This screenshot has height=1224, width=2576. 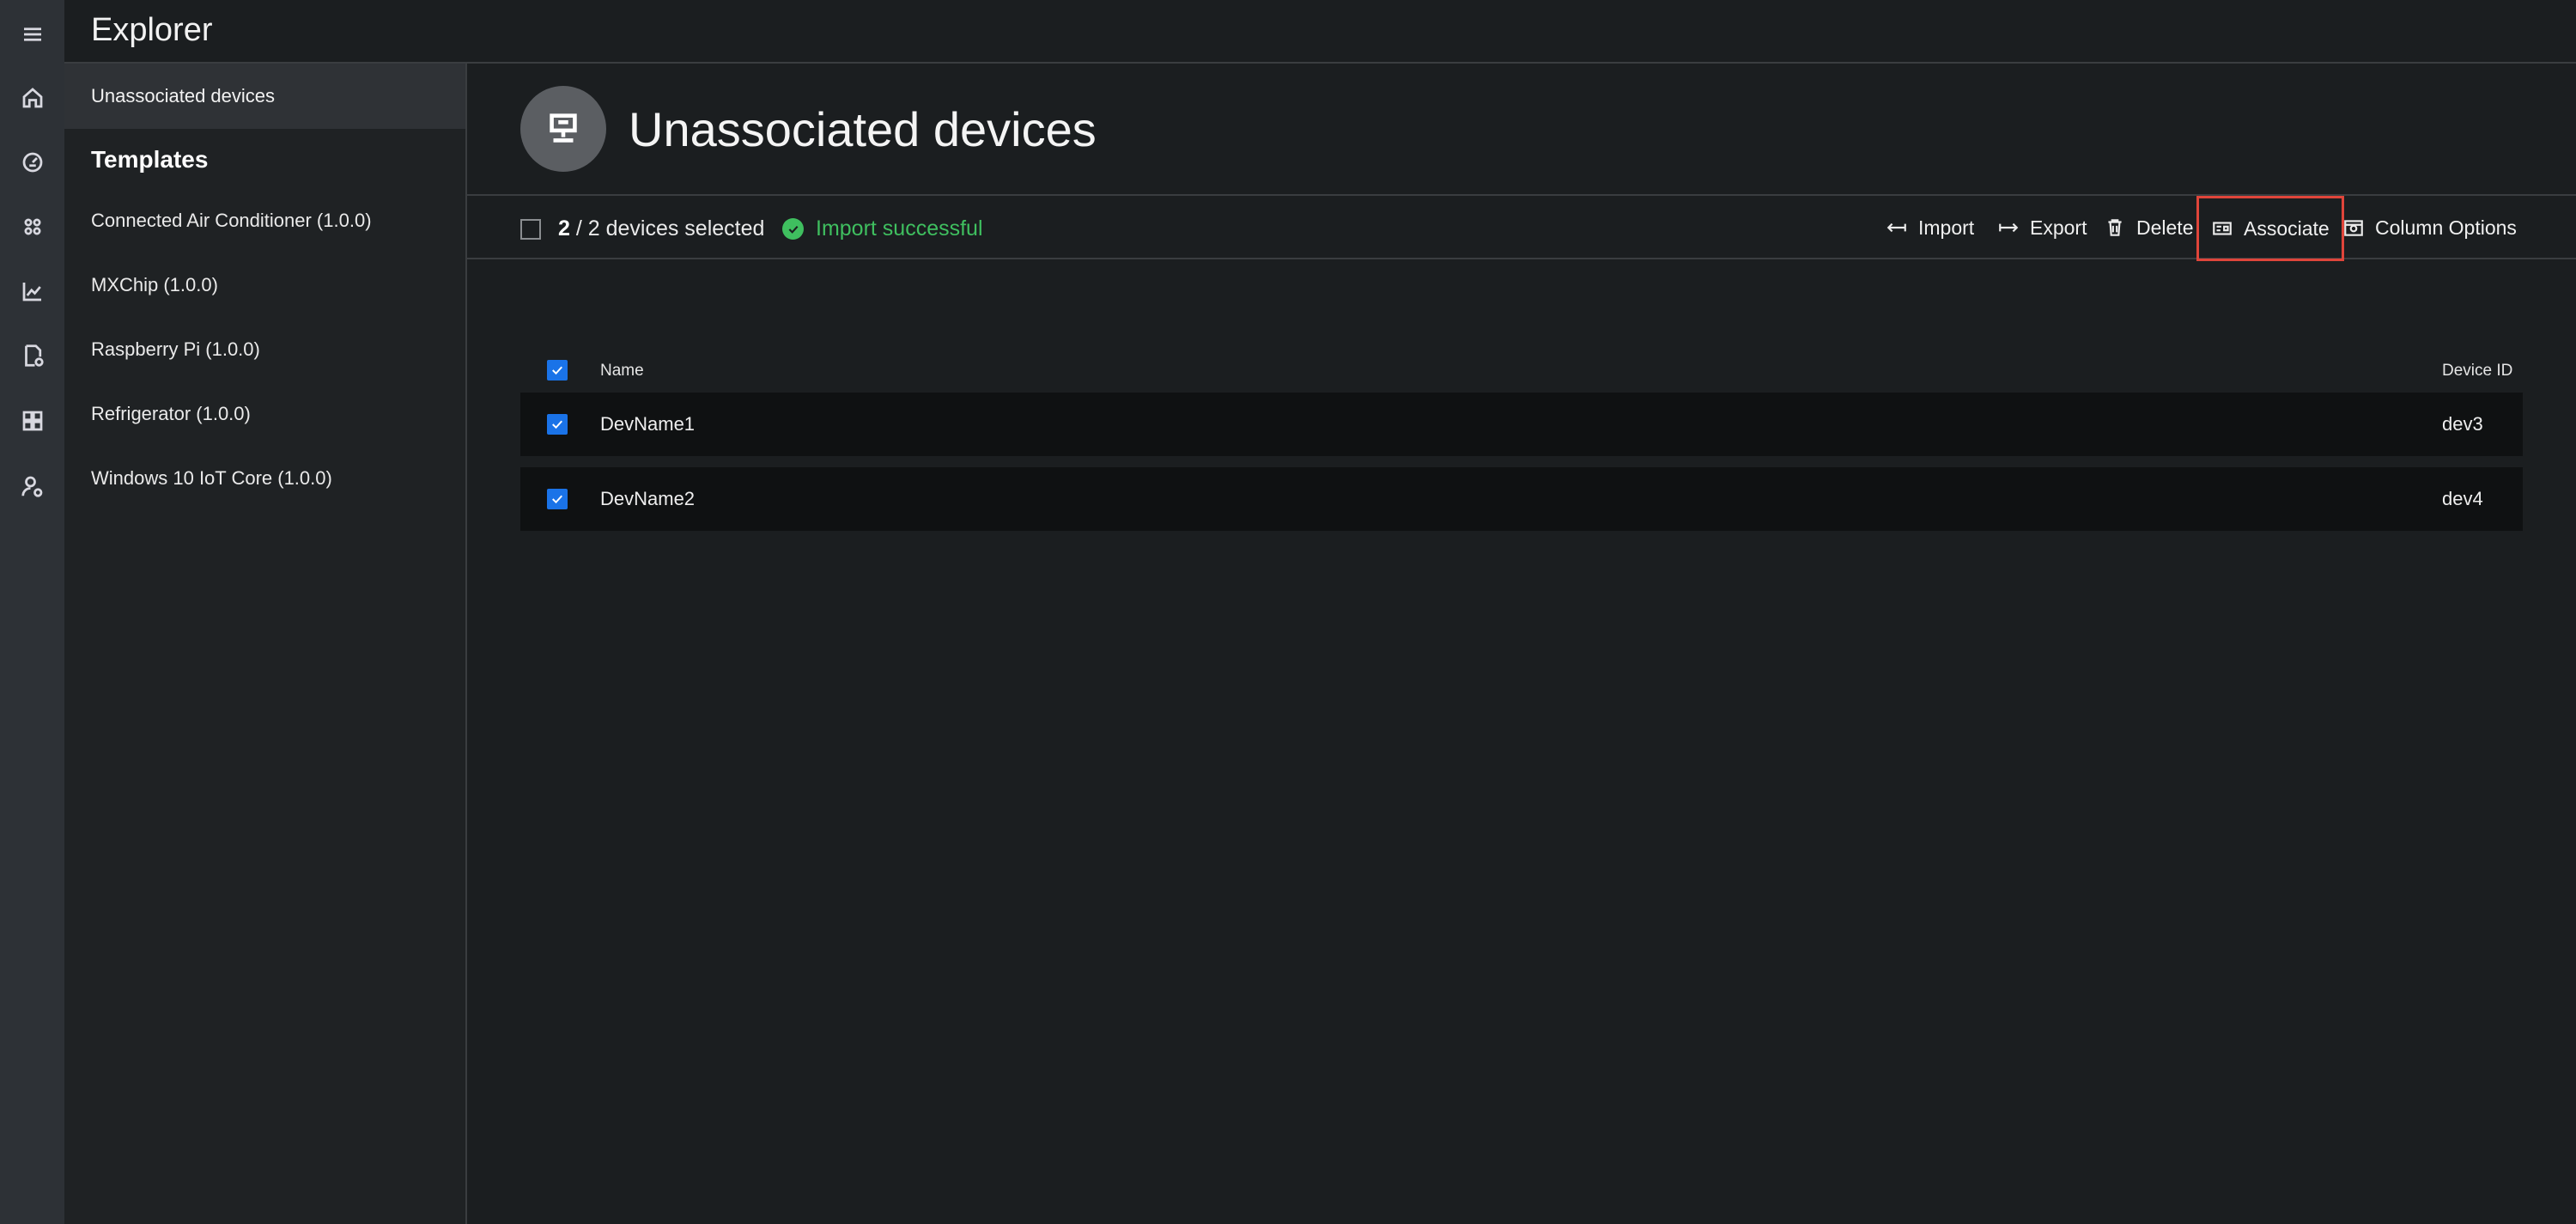 I want to click on table-row: DevName1 dev3, so click(x=1521, y=425).